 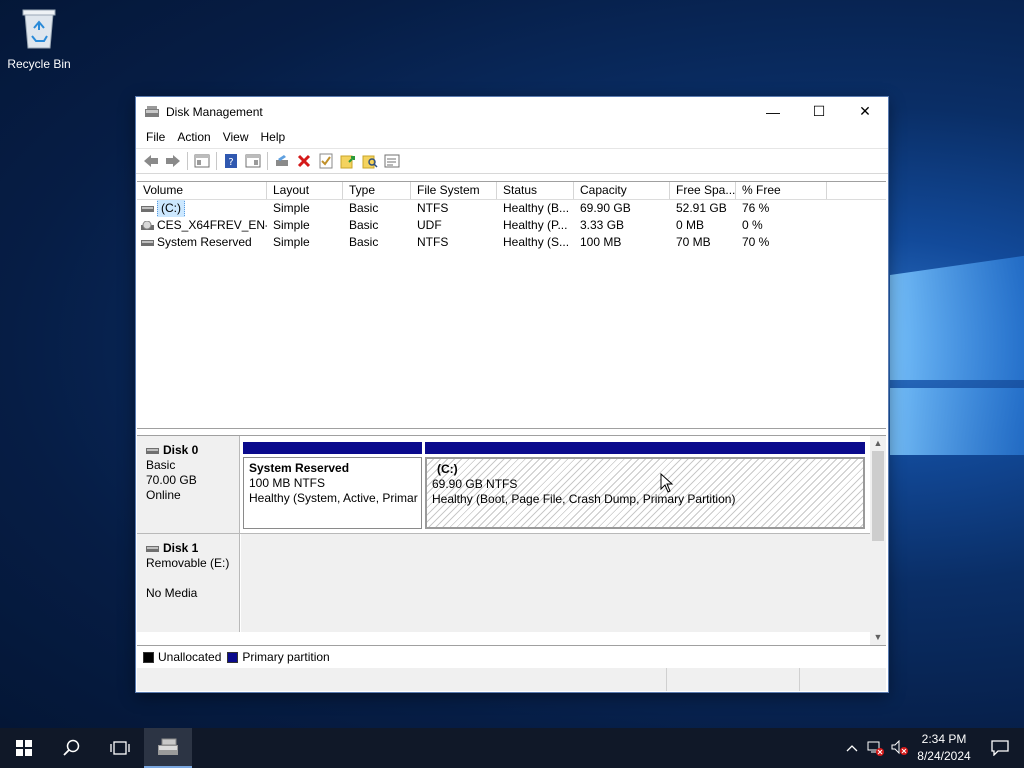 I want to click on chevron-up-icon, so click(x=852, y=748).